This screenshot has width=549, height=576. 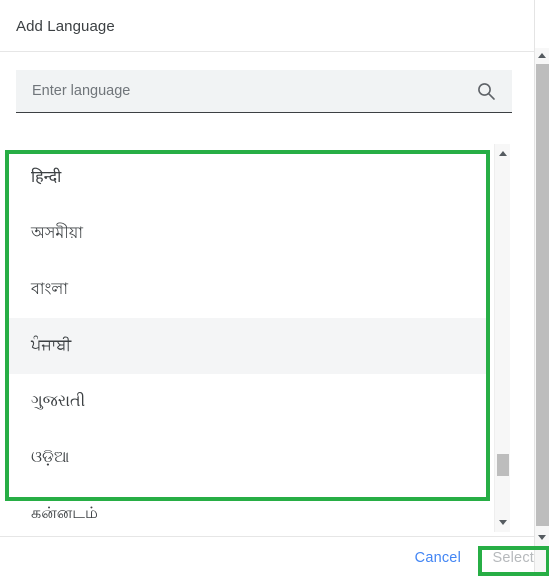 I want to click on list-item: கன்னடம், so click(x=248, y=509).